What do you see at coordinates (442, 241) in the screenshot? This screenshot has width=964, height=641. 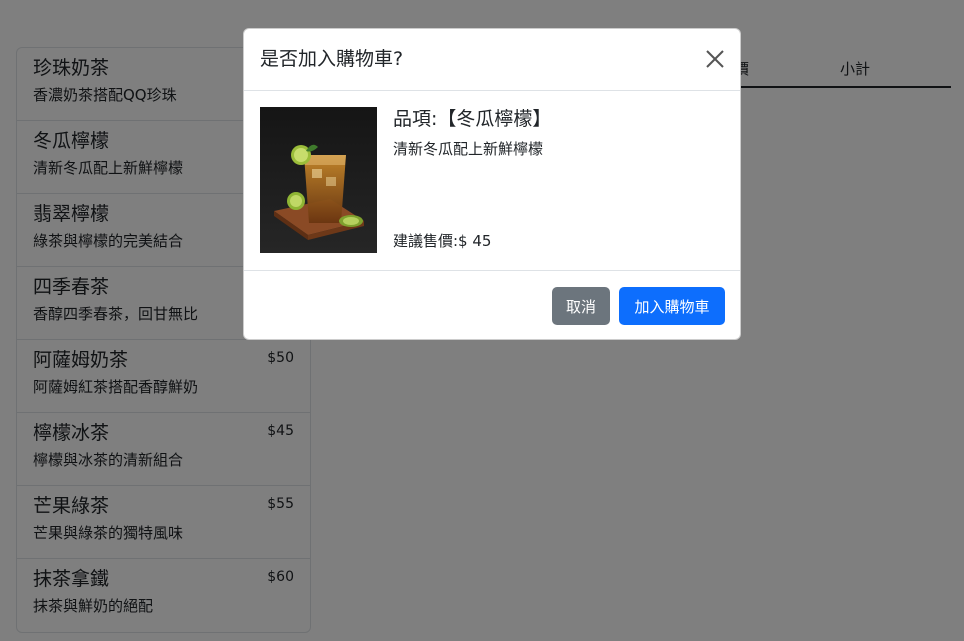 I see `suggested-price: 建議售價:$ 45` at bounding box center [442, 241].